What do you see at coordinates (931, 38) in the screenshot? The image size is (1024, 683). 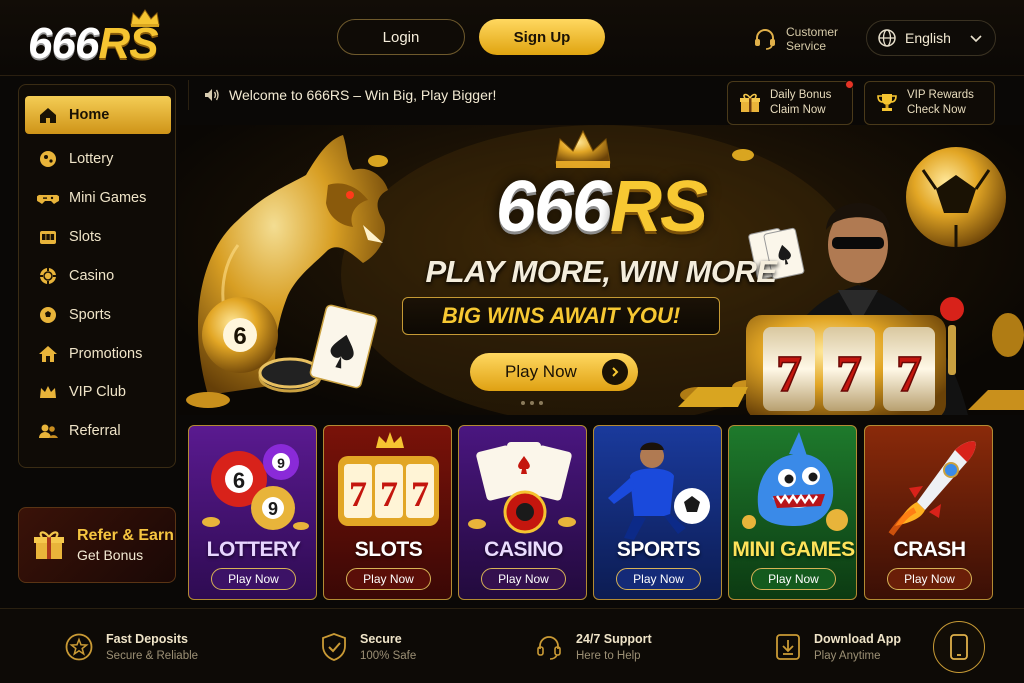 I see `language-select: English` at bounding box center [931, 38].